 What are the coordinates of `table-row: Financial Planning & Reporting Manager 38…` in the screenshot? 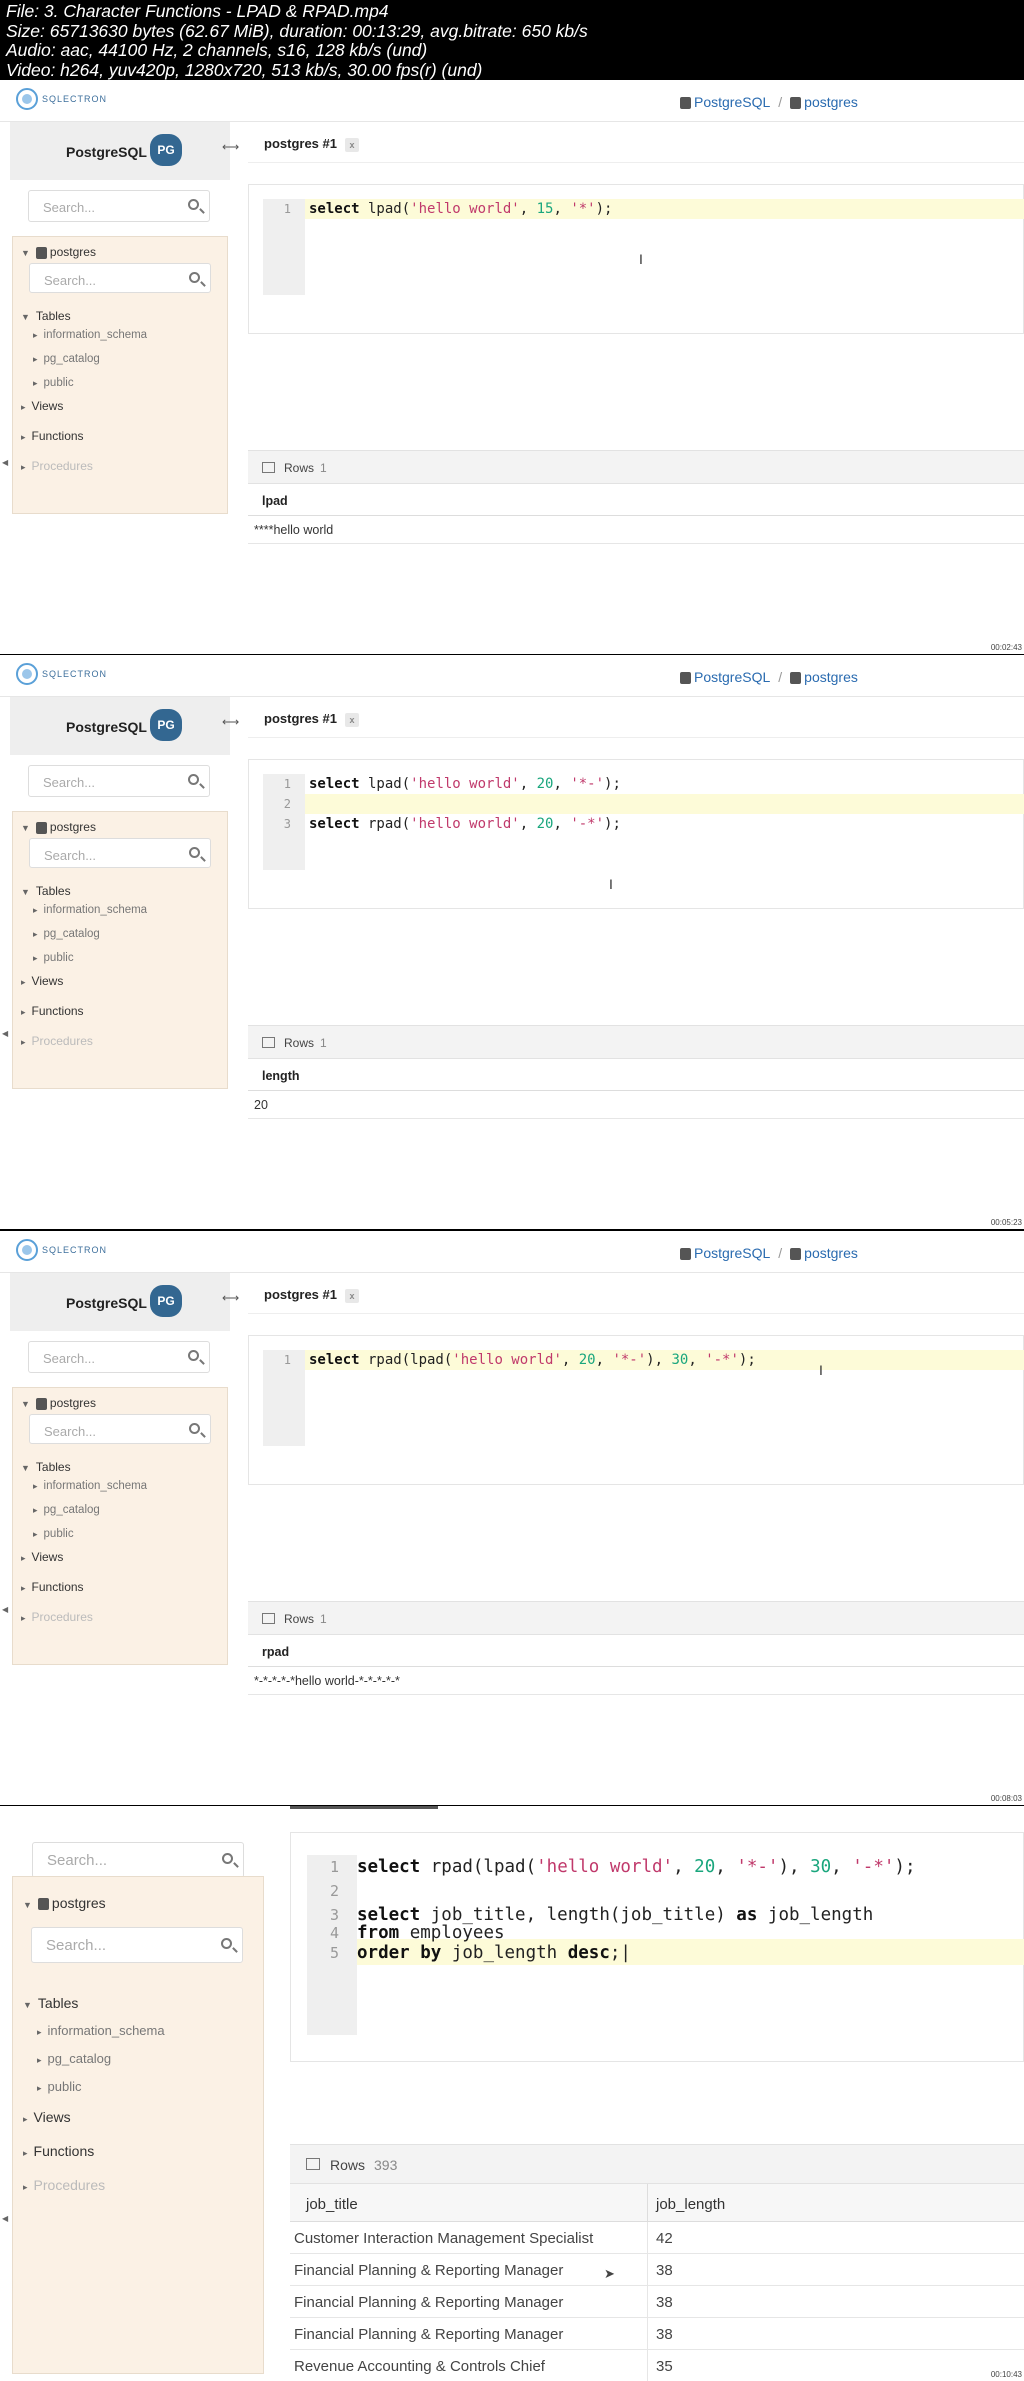 It's located at (657, 2270).